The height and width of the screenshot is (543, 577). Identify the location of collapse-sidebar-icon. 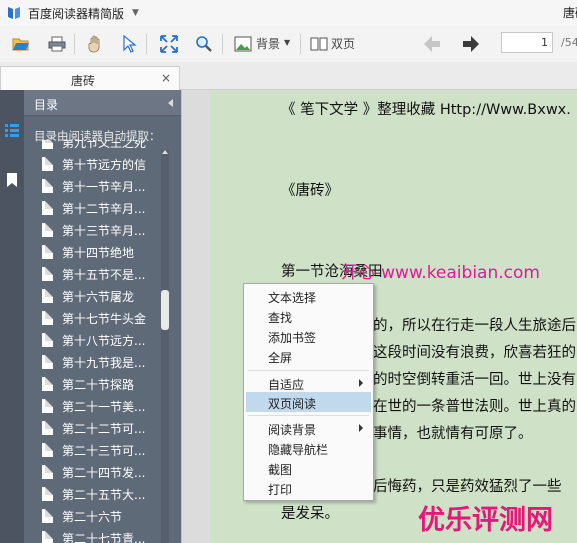
(170, 103).